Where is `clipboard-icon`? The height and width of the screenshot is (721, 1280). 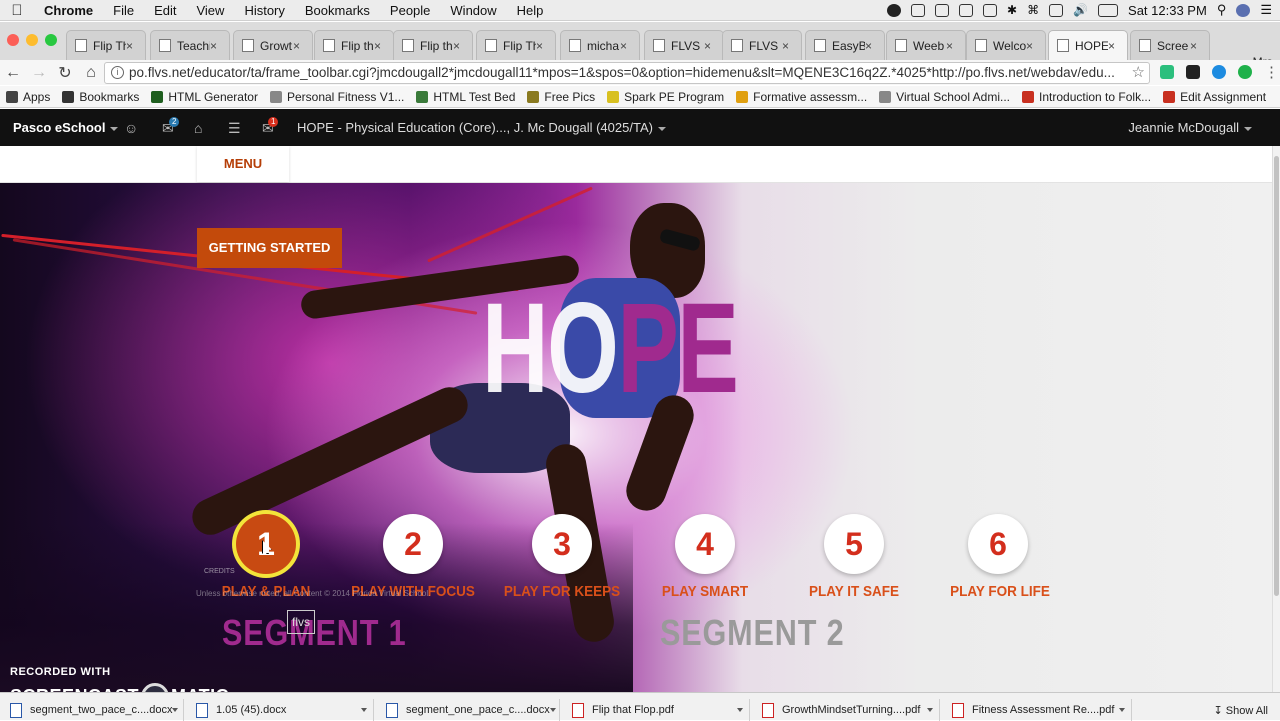
clipboard-icon is located at coordinates (942, 10).